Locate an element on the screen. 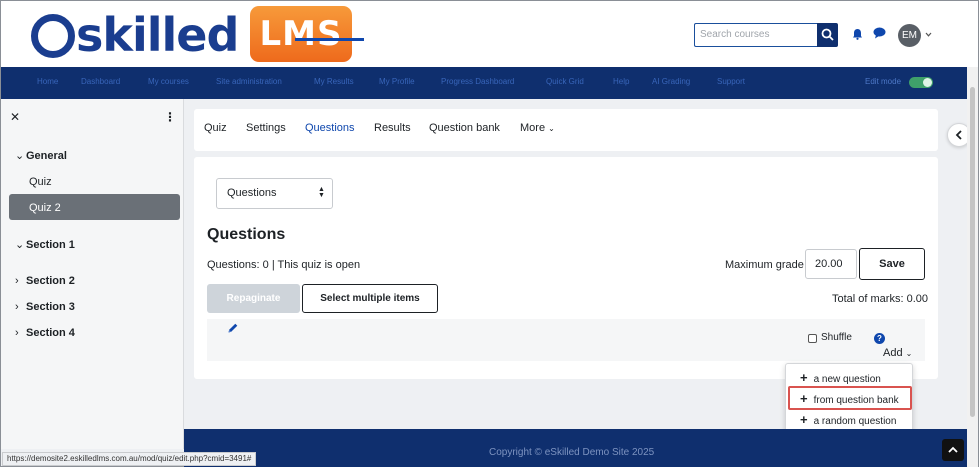 The width and height of the screenshot is (979, 467). nav-item-my-courses: My courses is located at coordinates (168, 81).